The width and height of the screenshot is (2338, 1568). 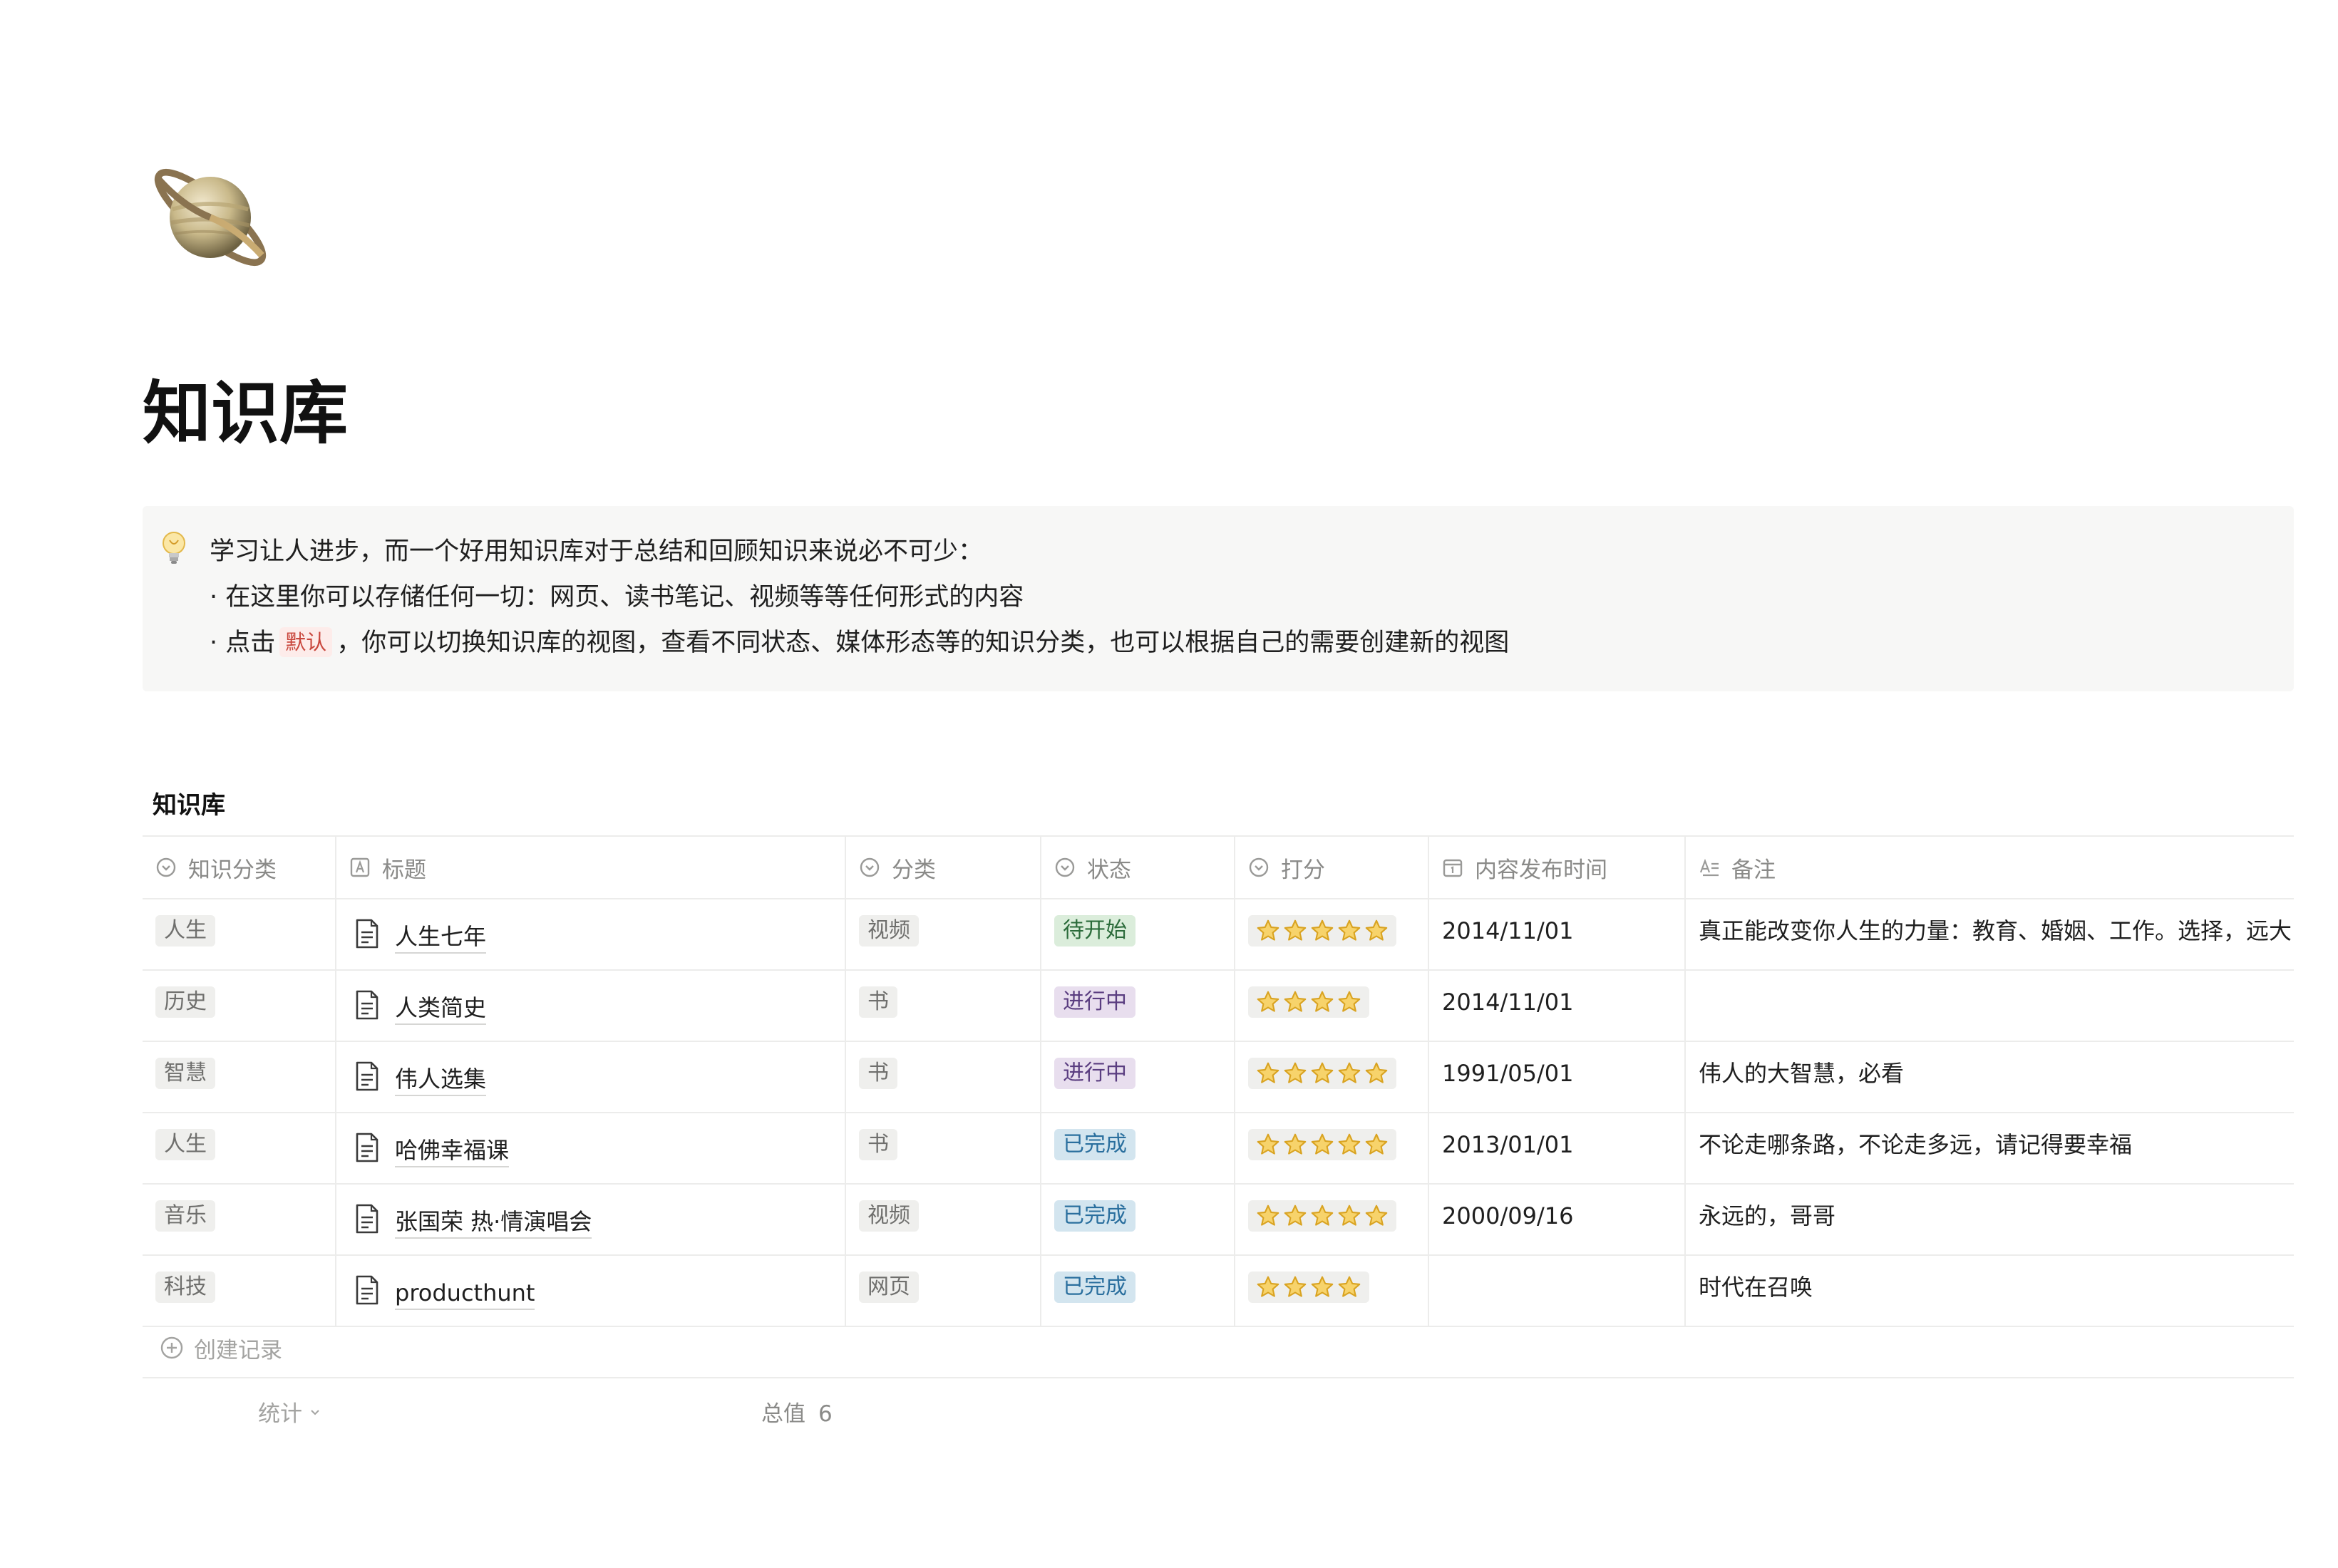 I want to click on calculate-dropdown: 统计, so click(x=290, y=1412).